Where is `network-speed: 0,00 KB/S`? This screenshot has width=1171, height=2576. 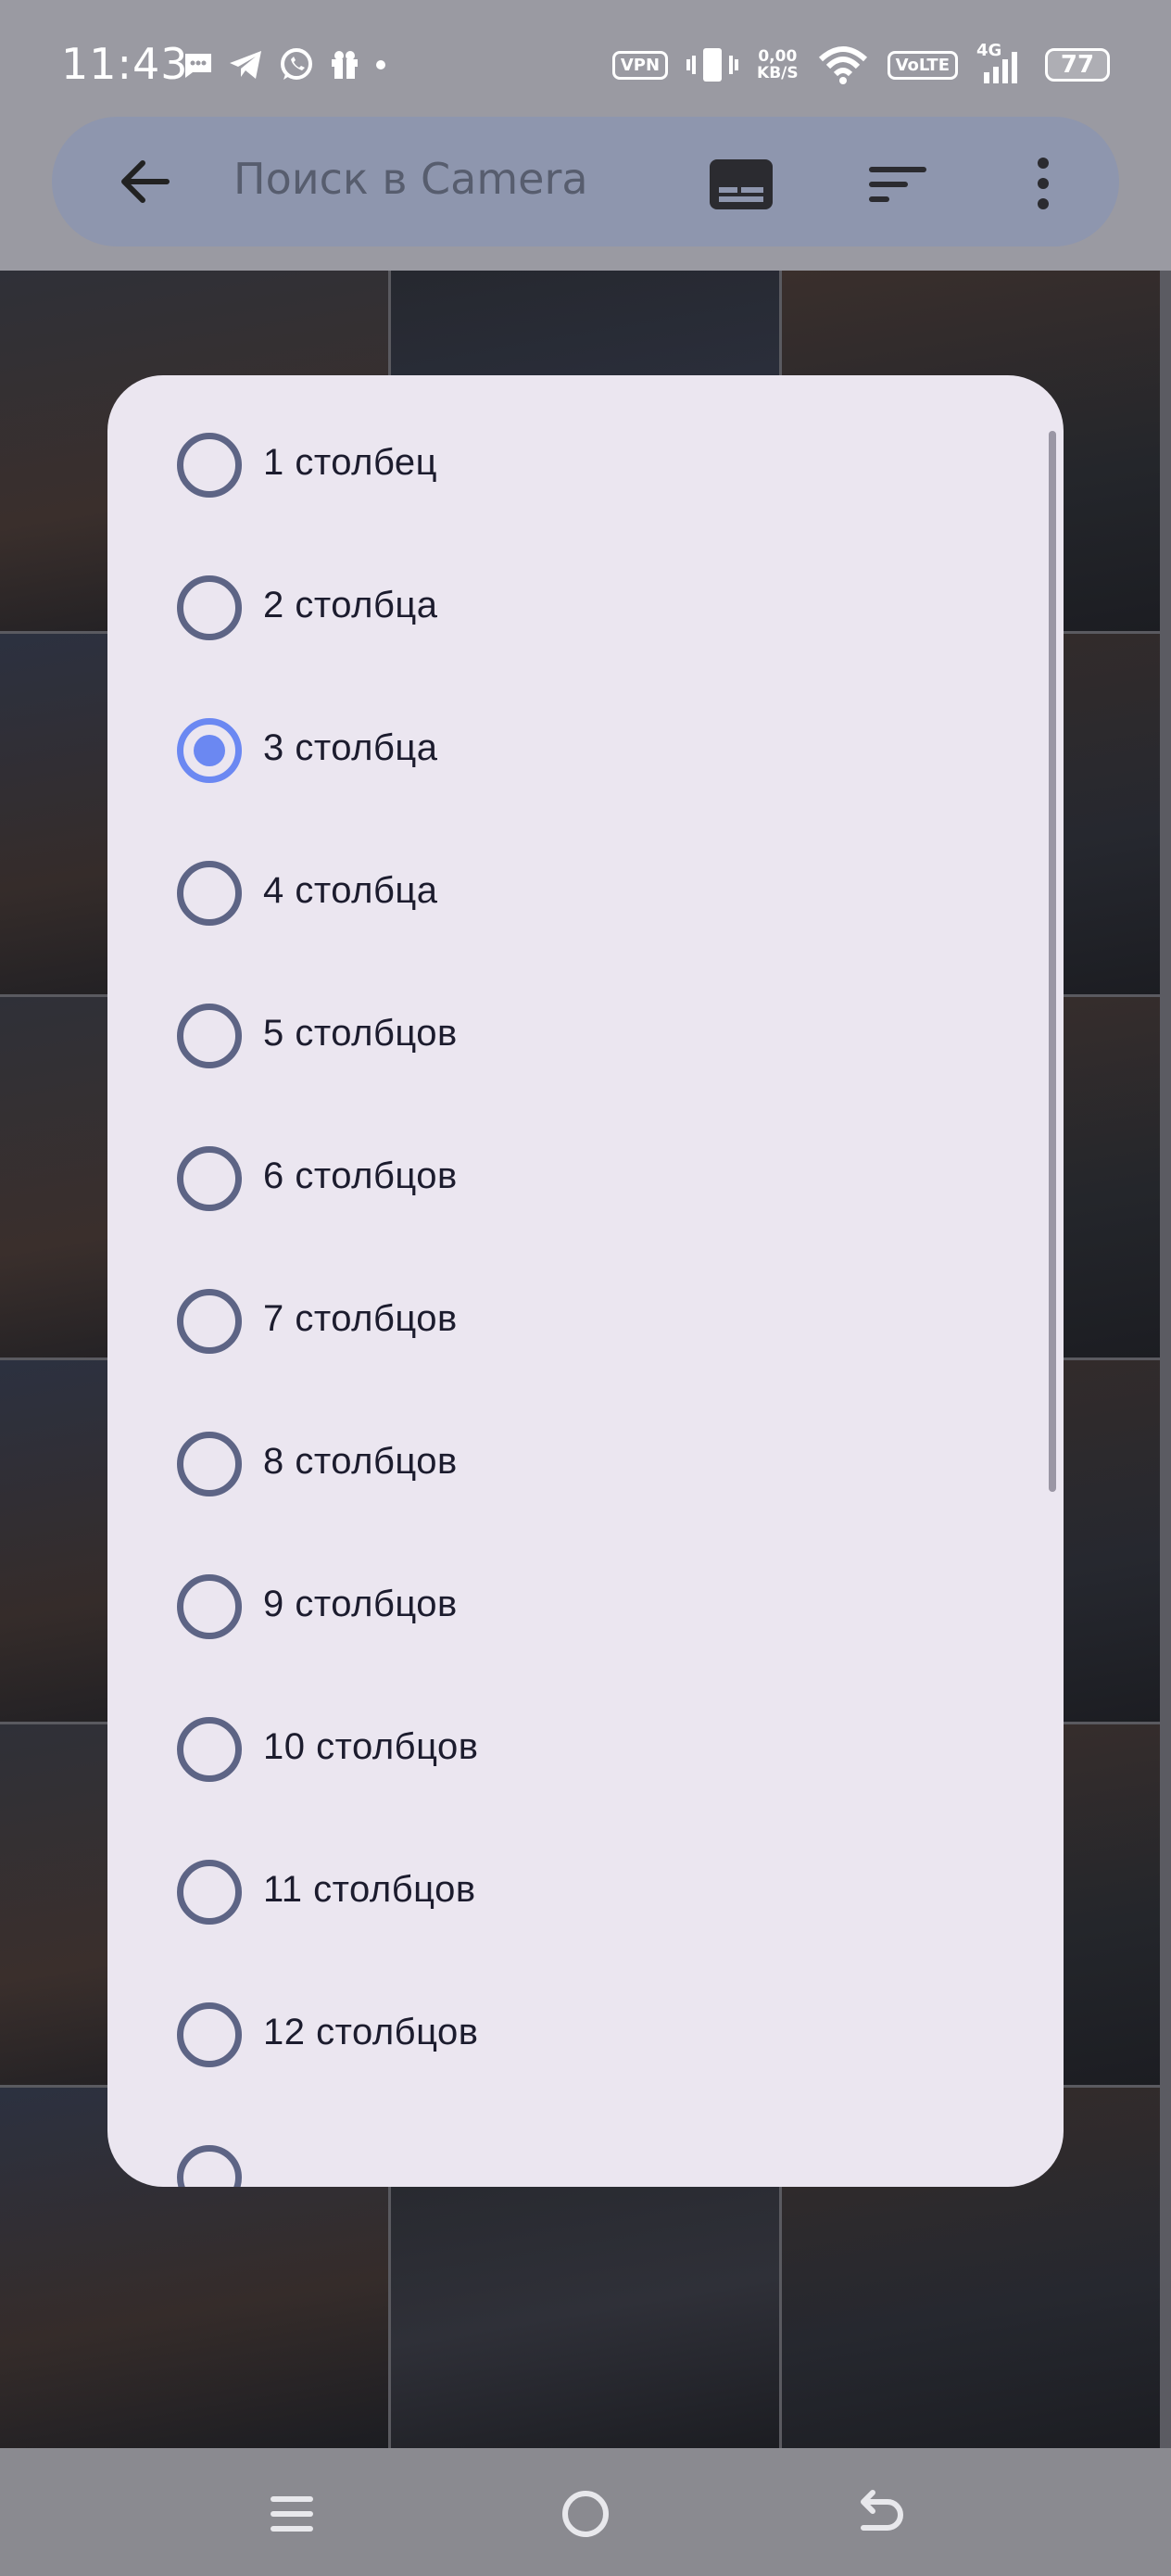 network-speed: 0,00 KB/S is located at coordinates (778, 65).